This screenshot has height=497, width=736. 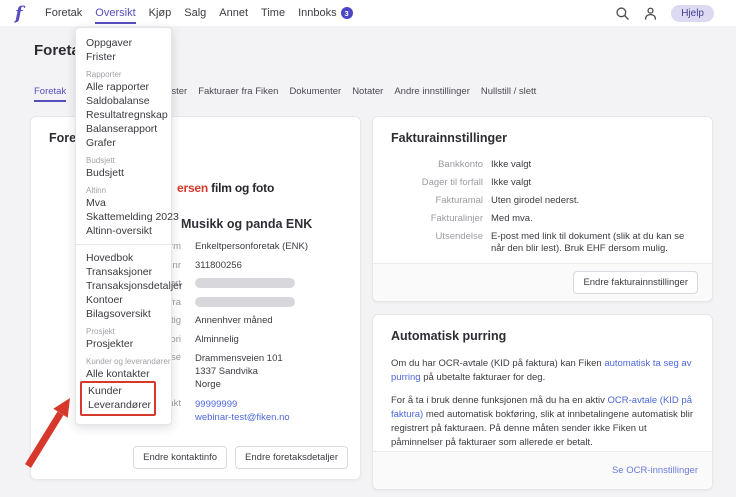 What do you see at coordinates (123, 231) in the screenshot?
I see `menu-item-altinn-oversikt: Altinn-oversikt` at bounding box center [123, 231].